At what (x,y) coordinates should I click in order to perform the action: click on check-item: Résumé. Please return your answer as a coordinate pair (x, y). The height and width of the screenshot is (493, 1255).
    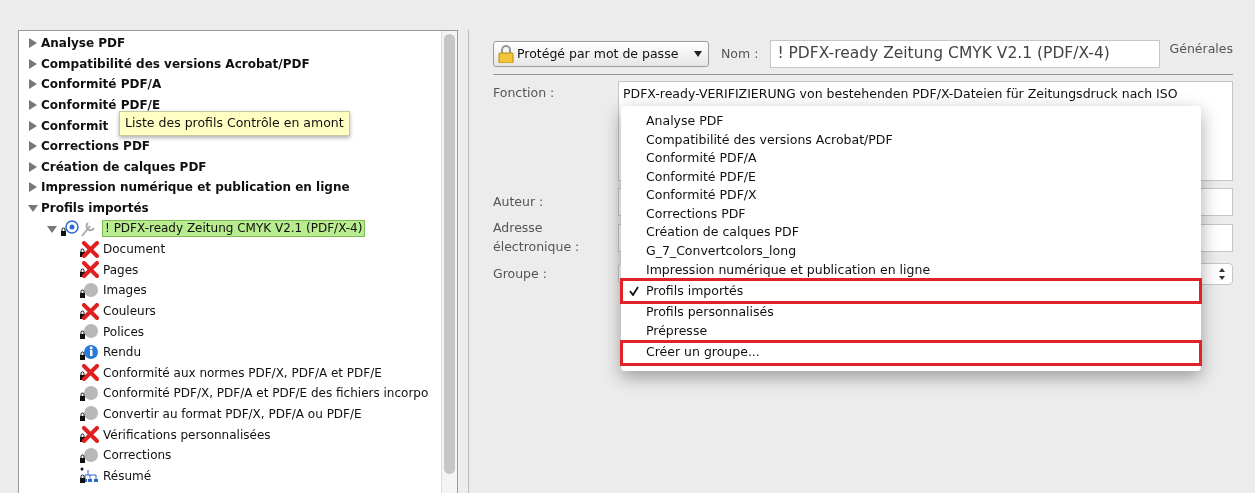
    Looking at the image, I should click on (127, 475).